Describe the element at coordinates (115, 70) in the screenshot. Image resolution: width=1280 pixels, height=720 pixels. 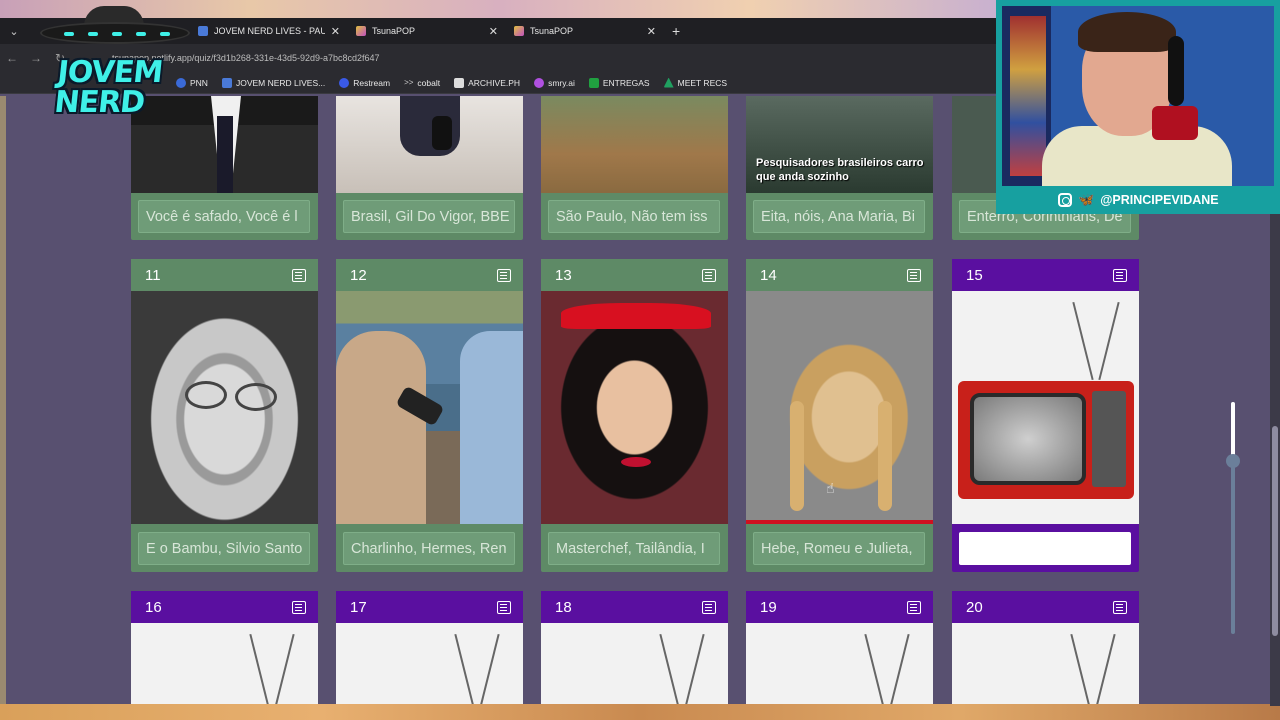
I see `jovem-nerd-logo: JOVEM NERD` at that location.